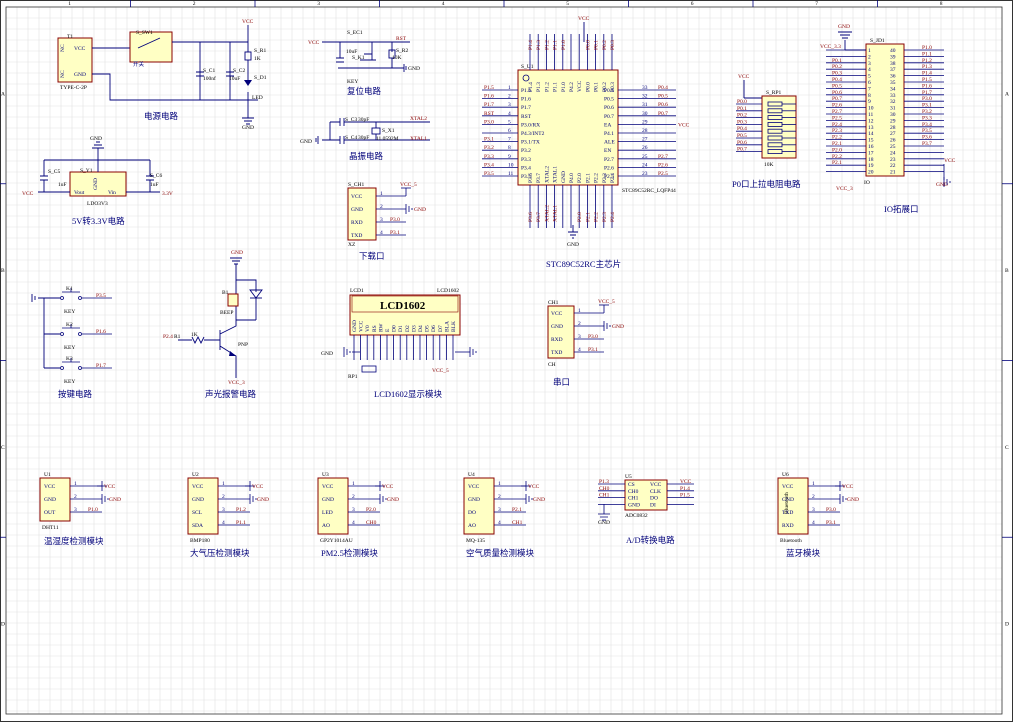 This screenshot has height=722, width=1013. I want to click on bt-title: 蓝牙模块, so click(803, 553).